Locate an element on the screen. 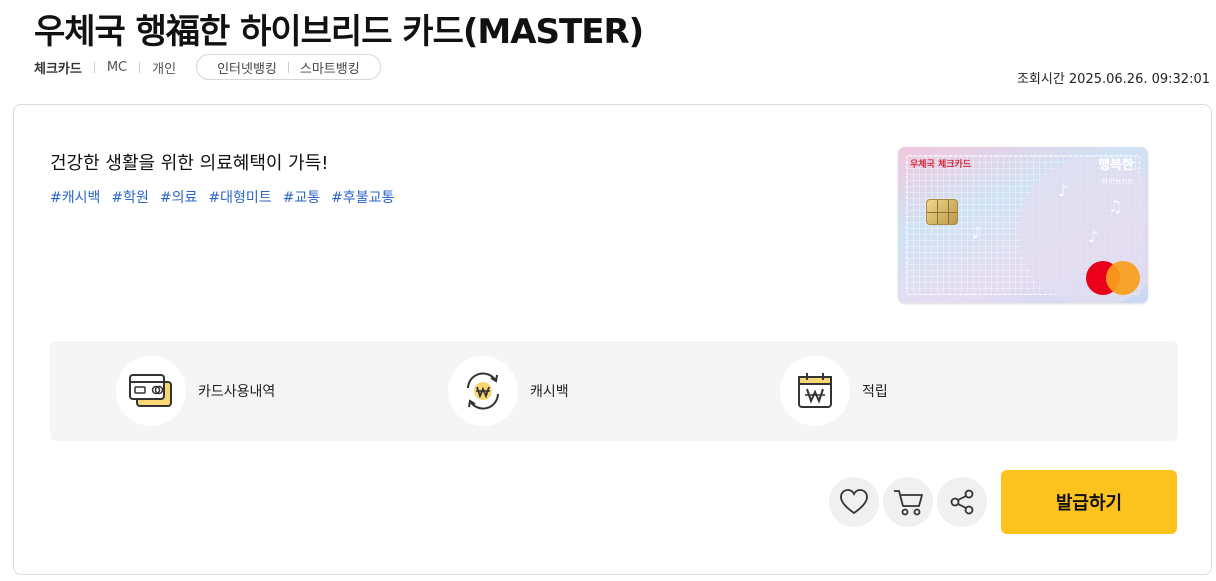 The height and width of the screenshot is (581, 1216). card-brand-label: MC is located at coordinates (117, 67).